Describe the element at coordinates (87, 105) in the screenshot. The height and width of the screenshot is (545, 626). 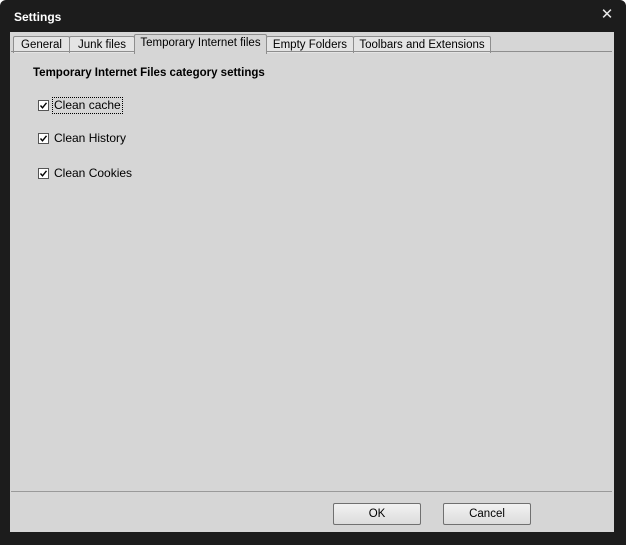
I see `clean-cache-label: Clean cache` at that location.